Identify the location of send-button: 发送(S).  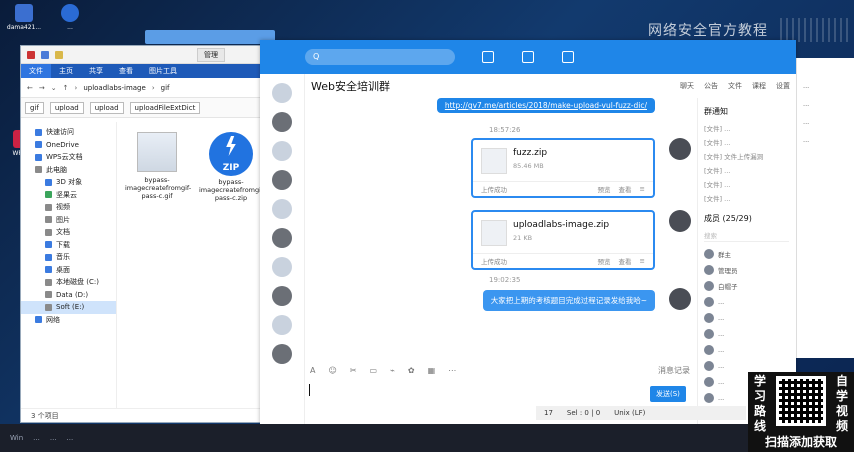
(668, 394).